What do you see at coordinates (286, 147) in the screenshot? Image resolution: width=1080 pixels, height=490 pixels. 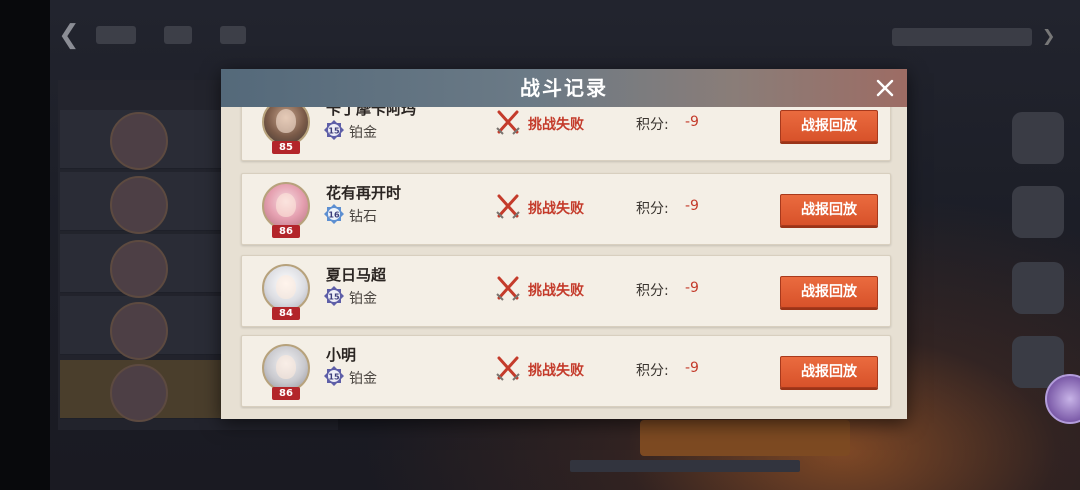 I see `level-badge: 85` at bounding box center [286, 147].